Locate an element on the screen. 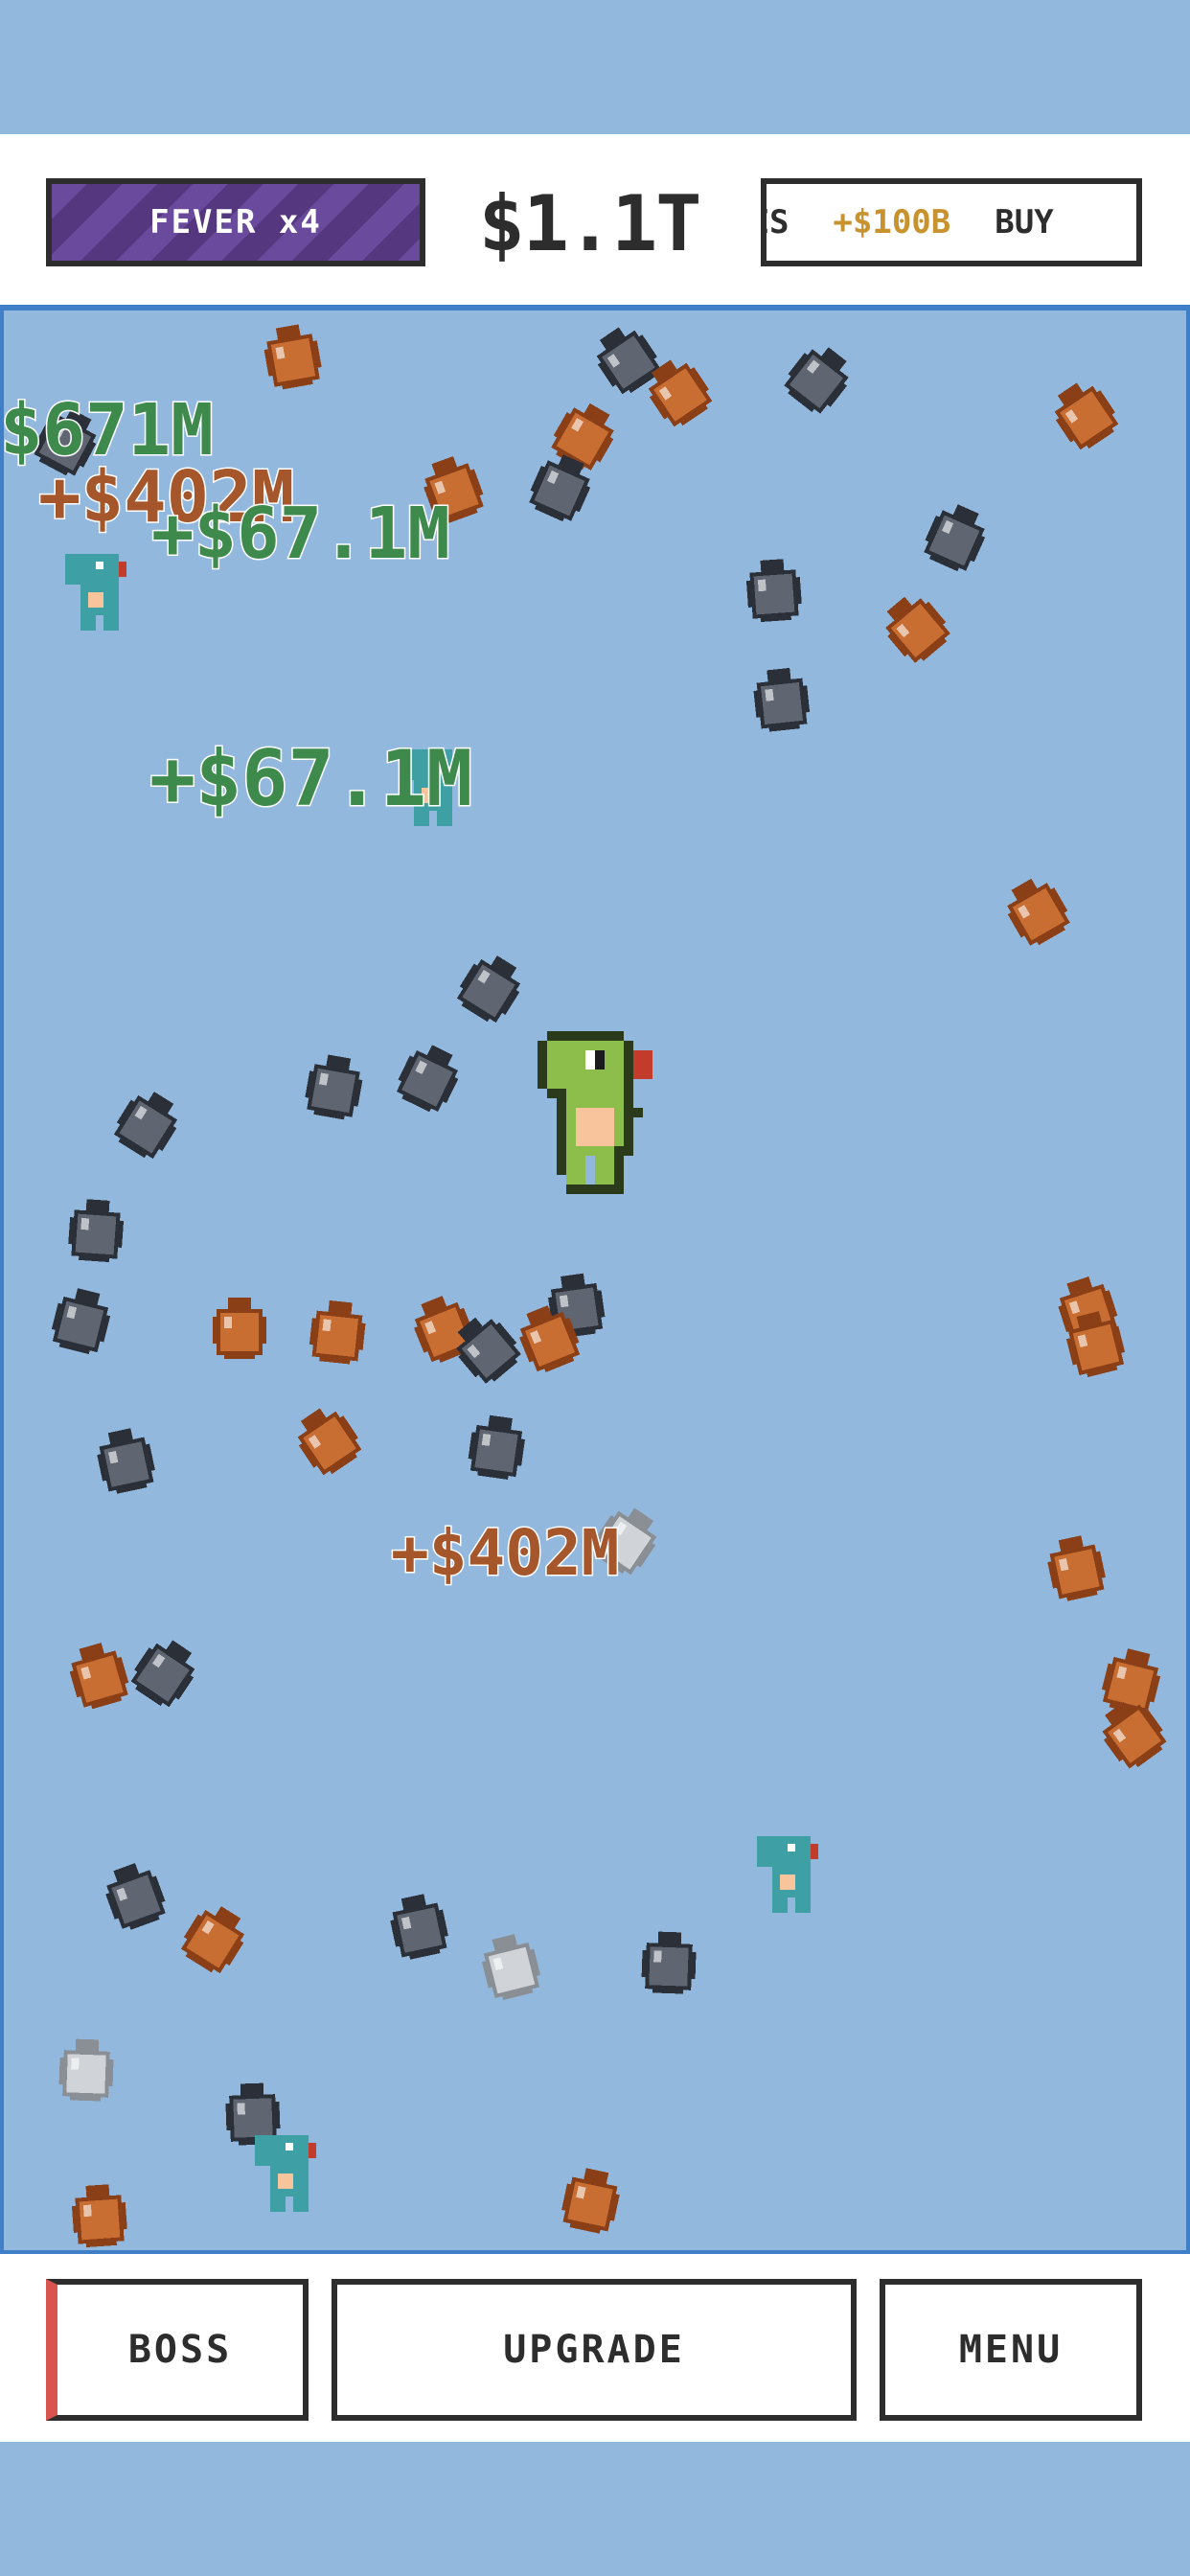 The image size is (1190, 2576). fever-multiplier-badge: FEVER x4 is located at coordinates (236, 222).